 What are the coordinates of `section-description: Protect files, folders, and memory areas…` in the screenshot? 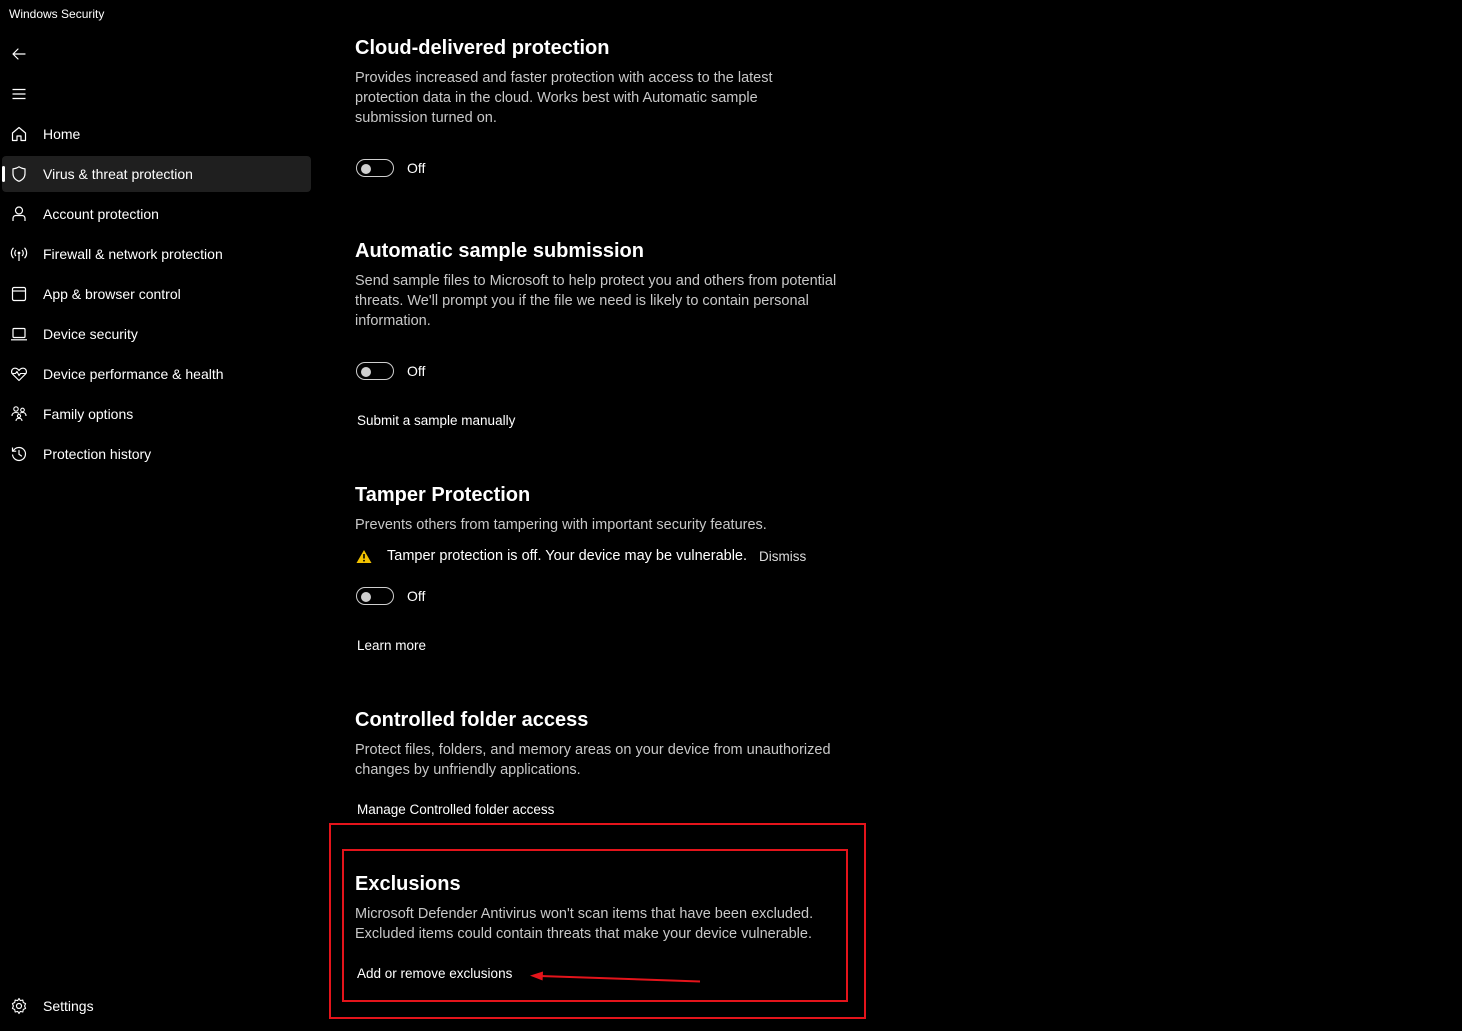 It's located at (593, 760).